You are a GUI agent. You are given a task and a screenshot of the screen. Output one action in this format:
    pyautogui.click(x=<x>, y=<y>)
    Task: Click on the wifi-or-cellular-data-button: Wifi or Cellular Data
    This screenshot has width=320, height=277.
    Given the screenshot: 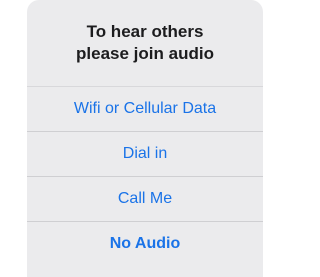 What is the action you would take?
    pyautogui.click(x=145, y=108)
    